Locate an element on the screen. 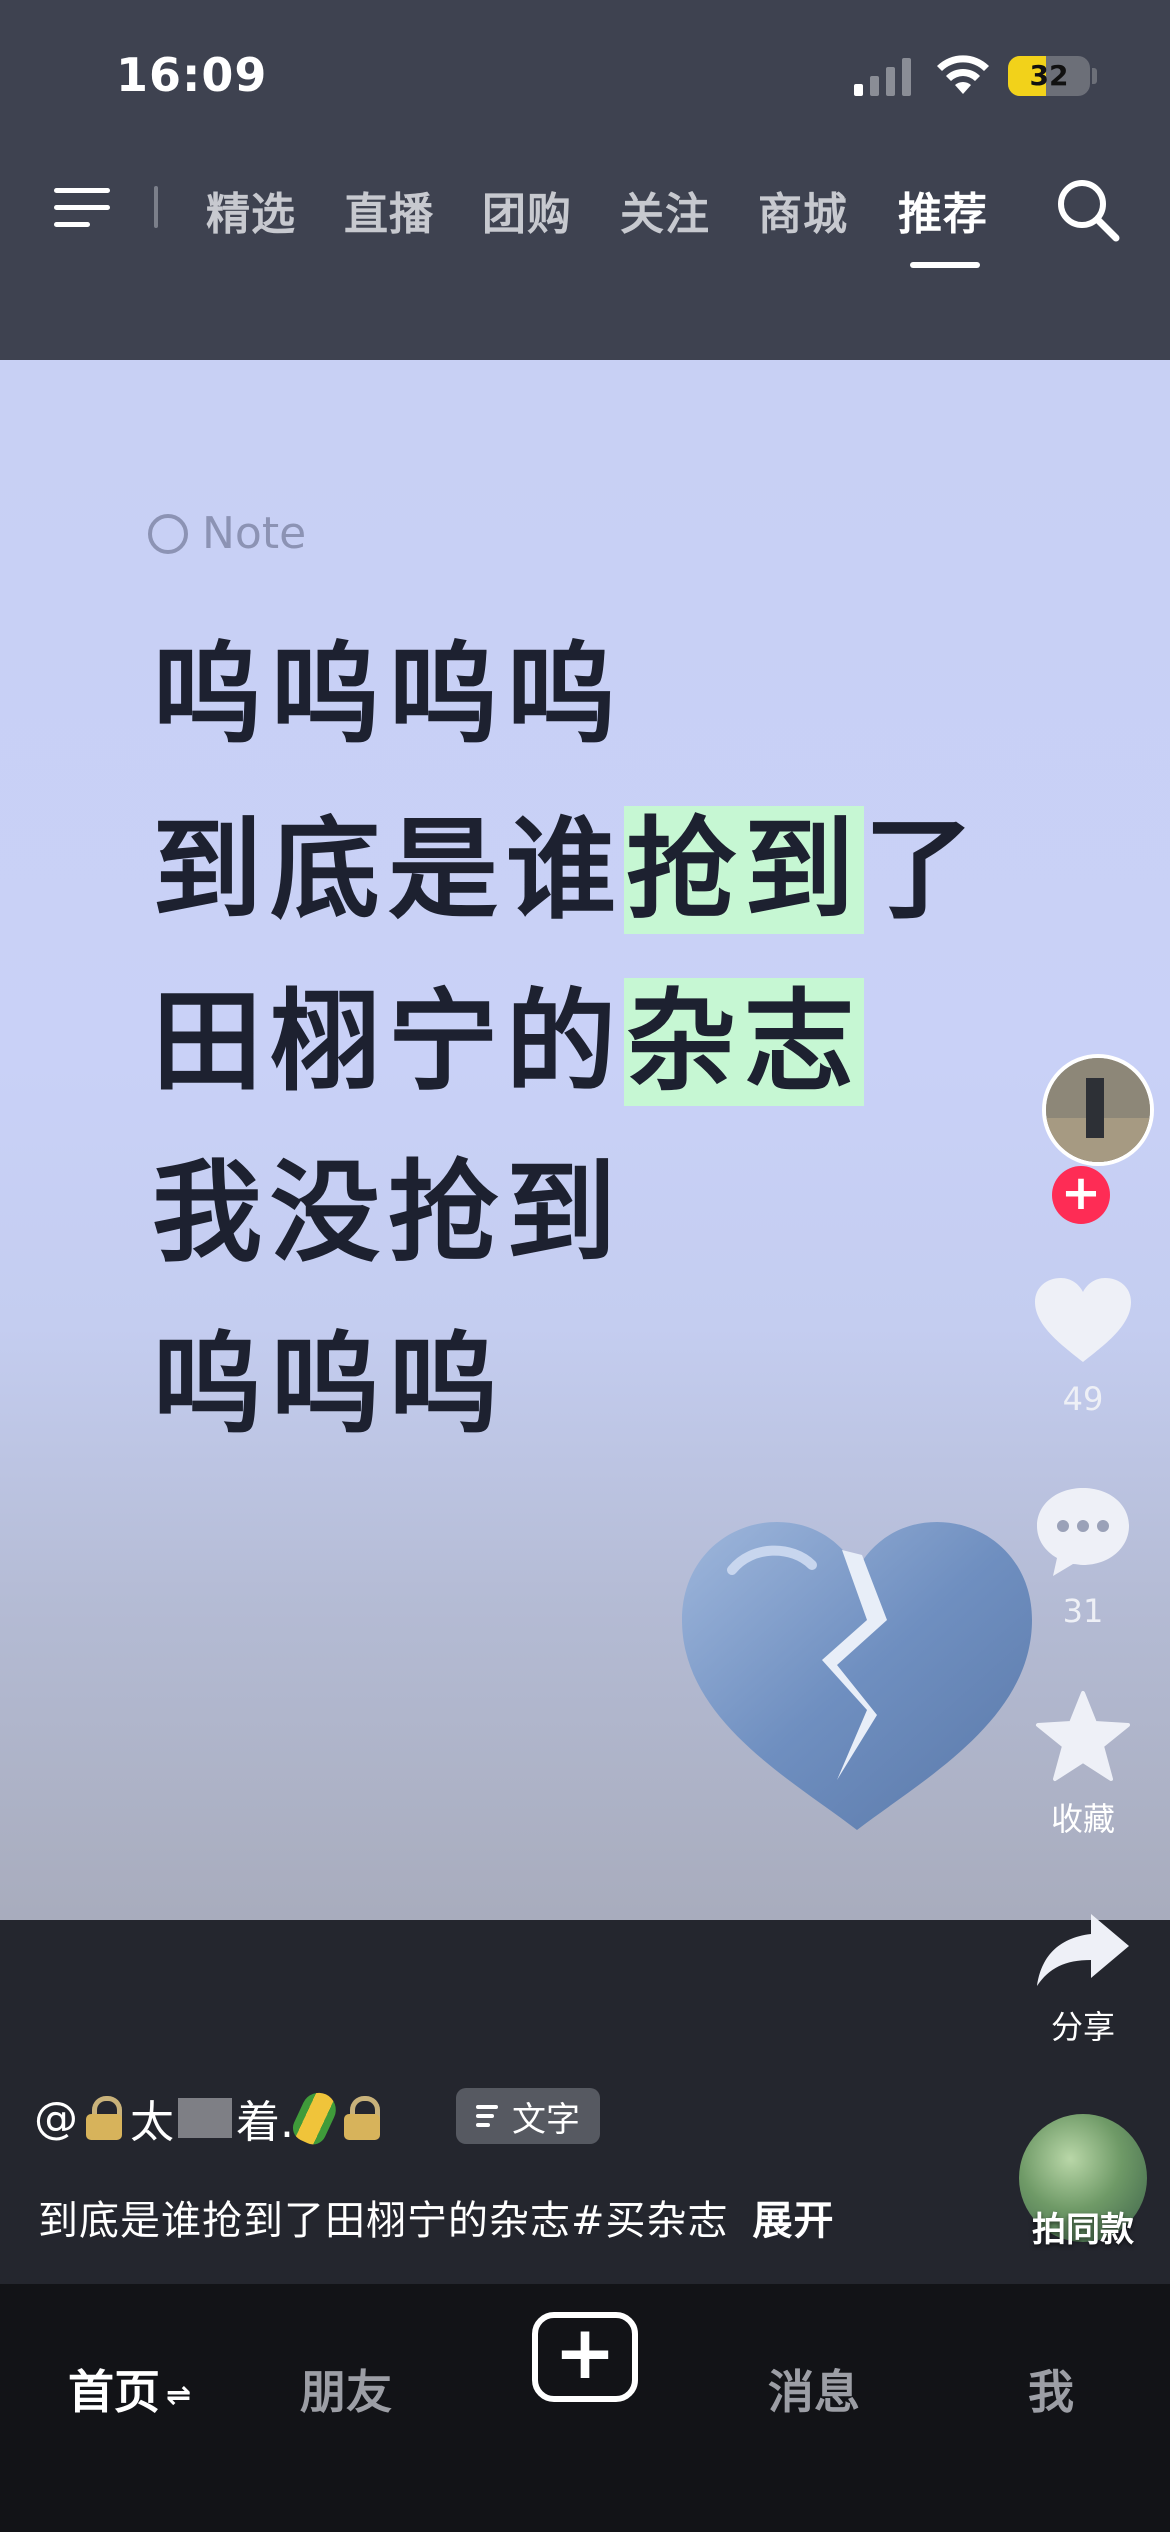 The height and width of the screenshot is (2532, 1170). battery-tip is located at coordinates (1094, 76).